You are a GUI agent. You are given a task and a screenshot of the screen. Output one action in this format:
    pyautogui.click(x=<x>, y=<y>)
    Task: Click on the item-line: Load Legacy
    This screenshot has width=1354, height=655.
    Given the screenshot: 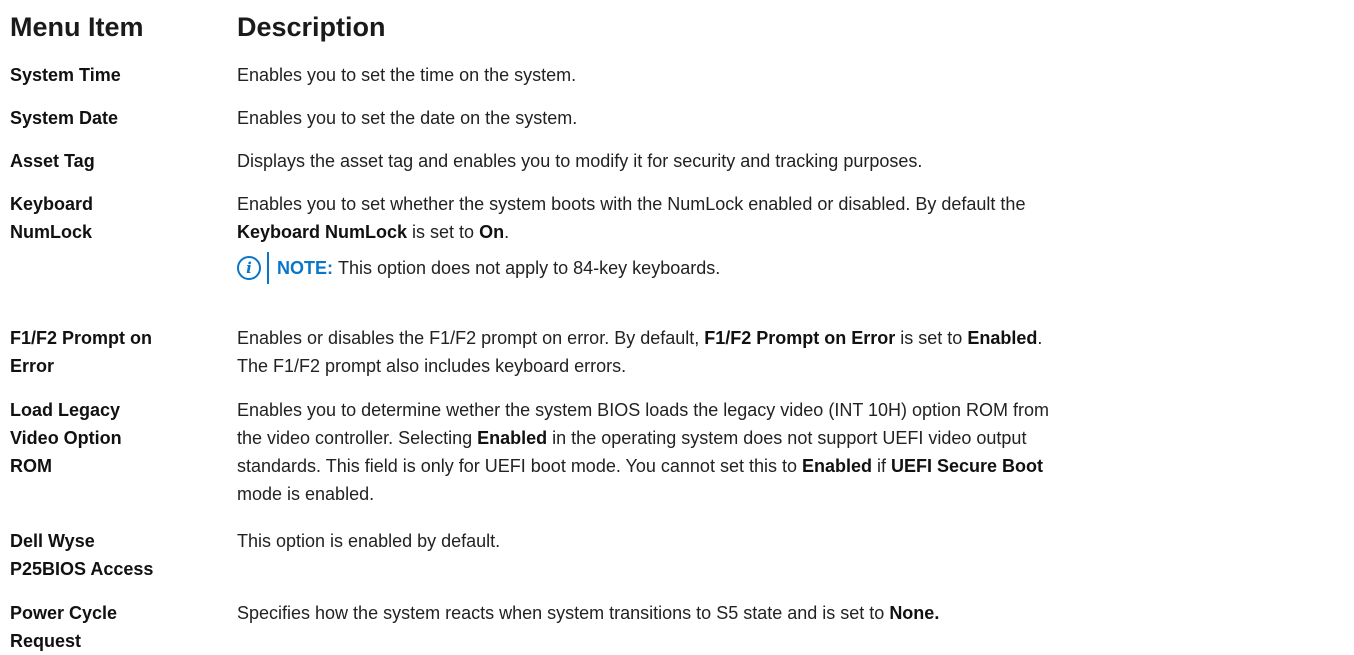 What is the action you would take?
    pyautogui.click(x=65, y=410)
    